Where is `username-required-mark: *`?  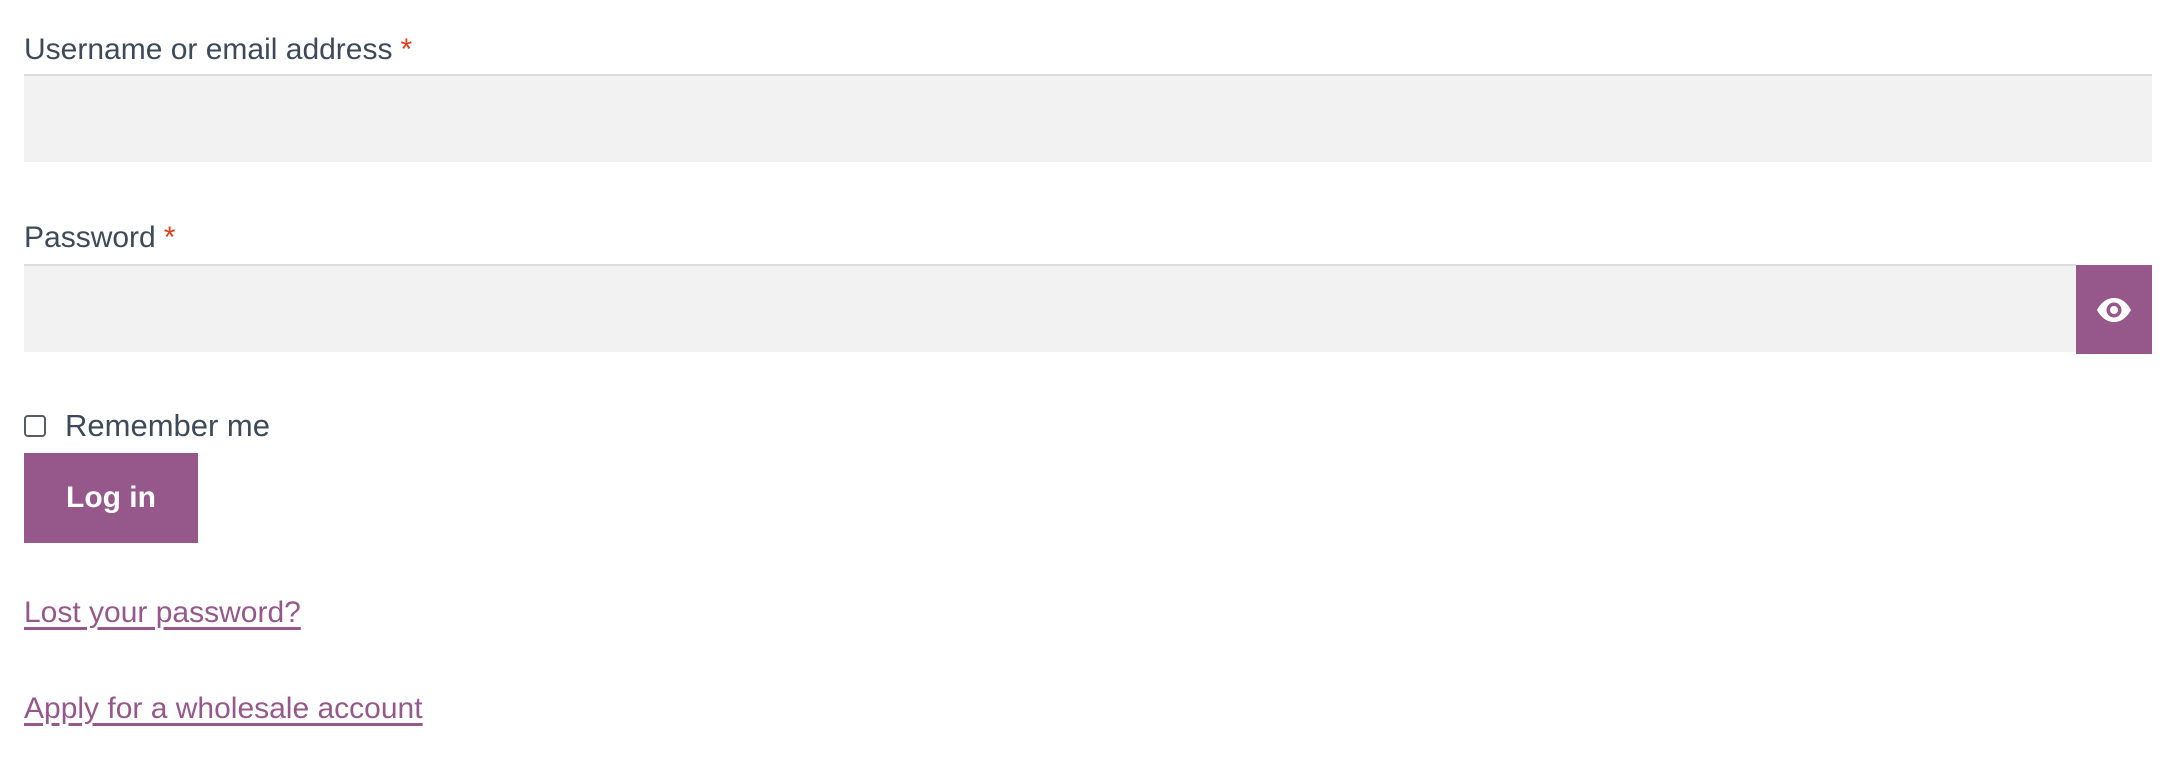
username-required-mark: * is located at coordinates (406, 49).